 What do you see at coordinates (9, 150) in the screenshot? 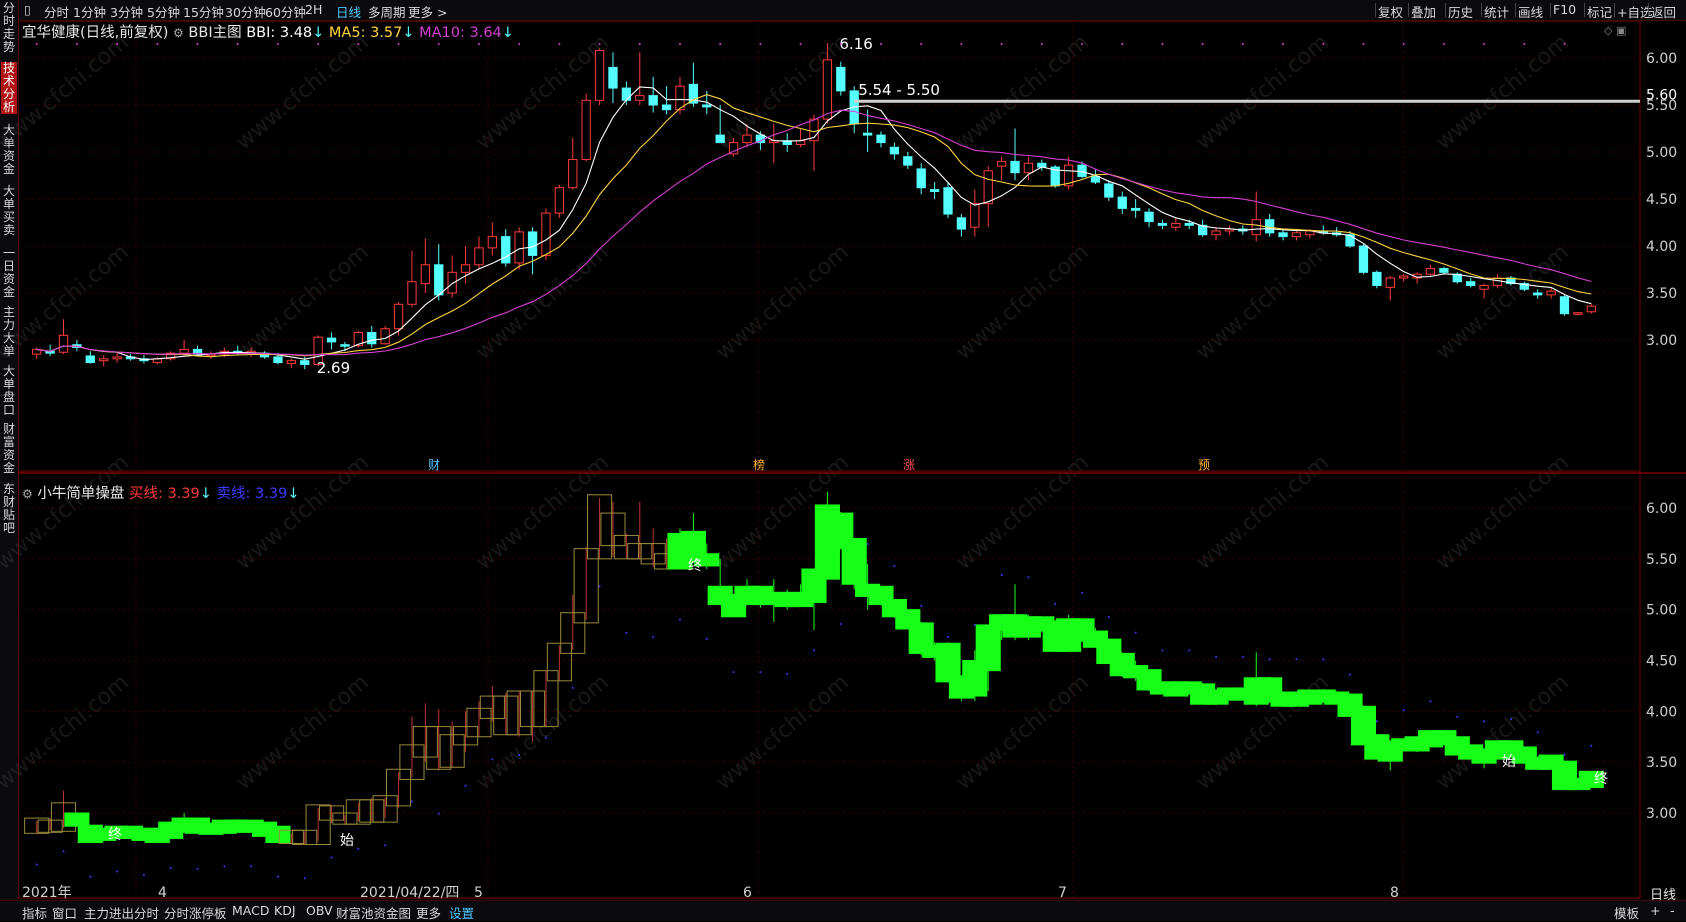
I see `sidebar-item-2: 大单资金` at bounding box center [9, 150].